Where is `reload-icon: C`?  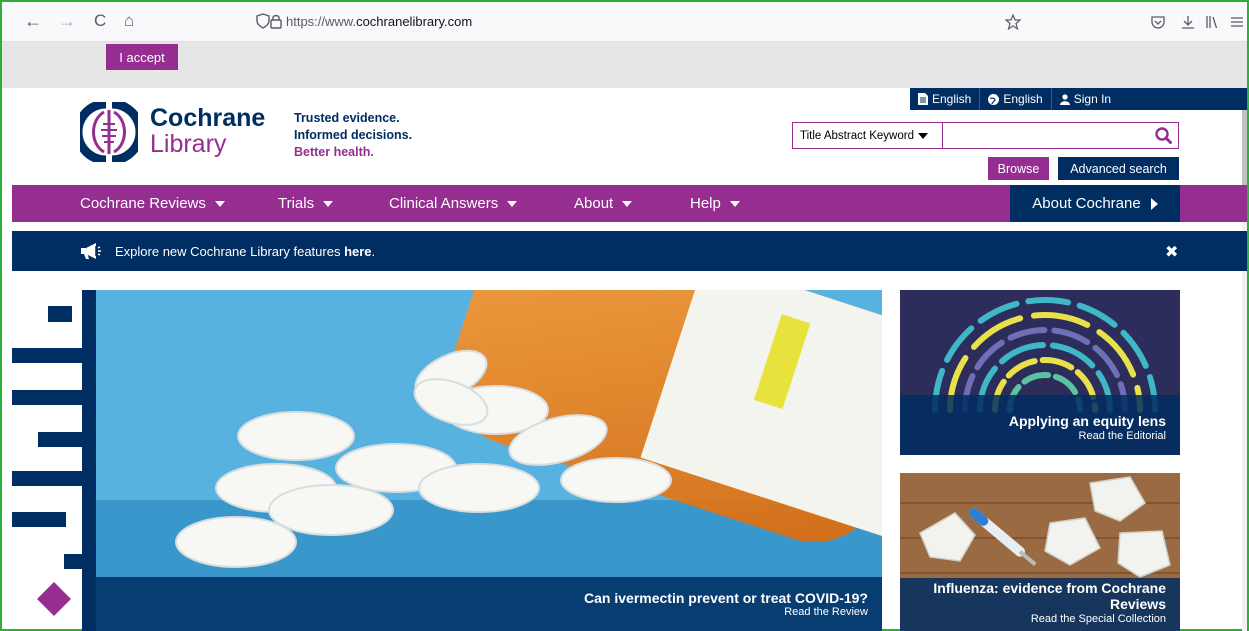
reload-icon: C is located at coordinates (100, 21).